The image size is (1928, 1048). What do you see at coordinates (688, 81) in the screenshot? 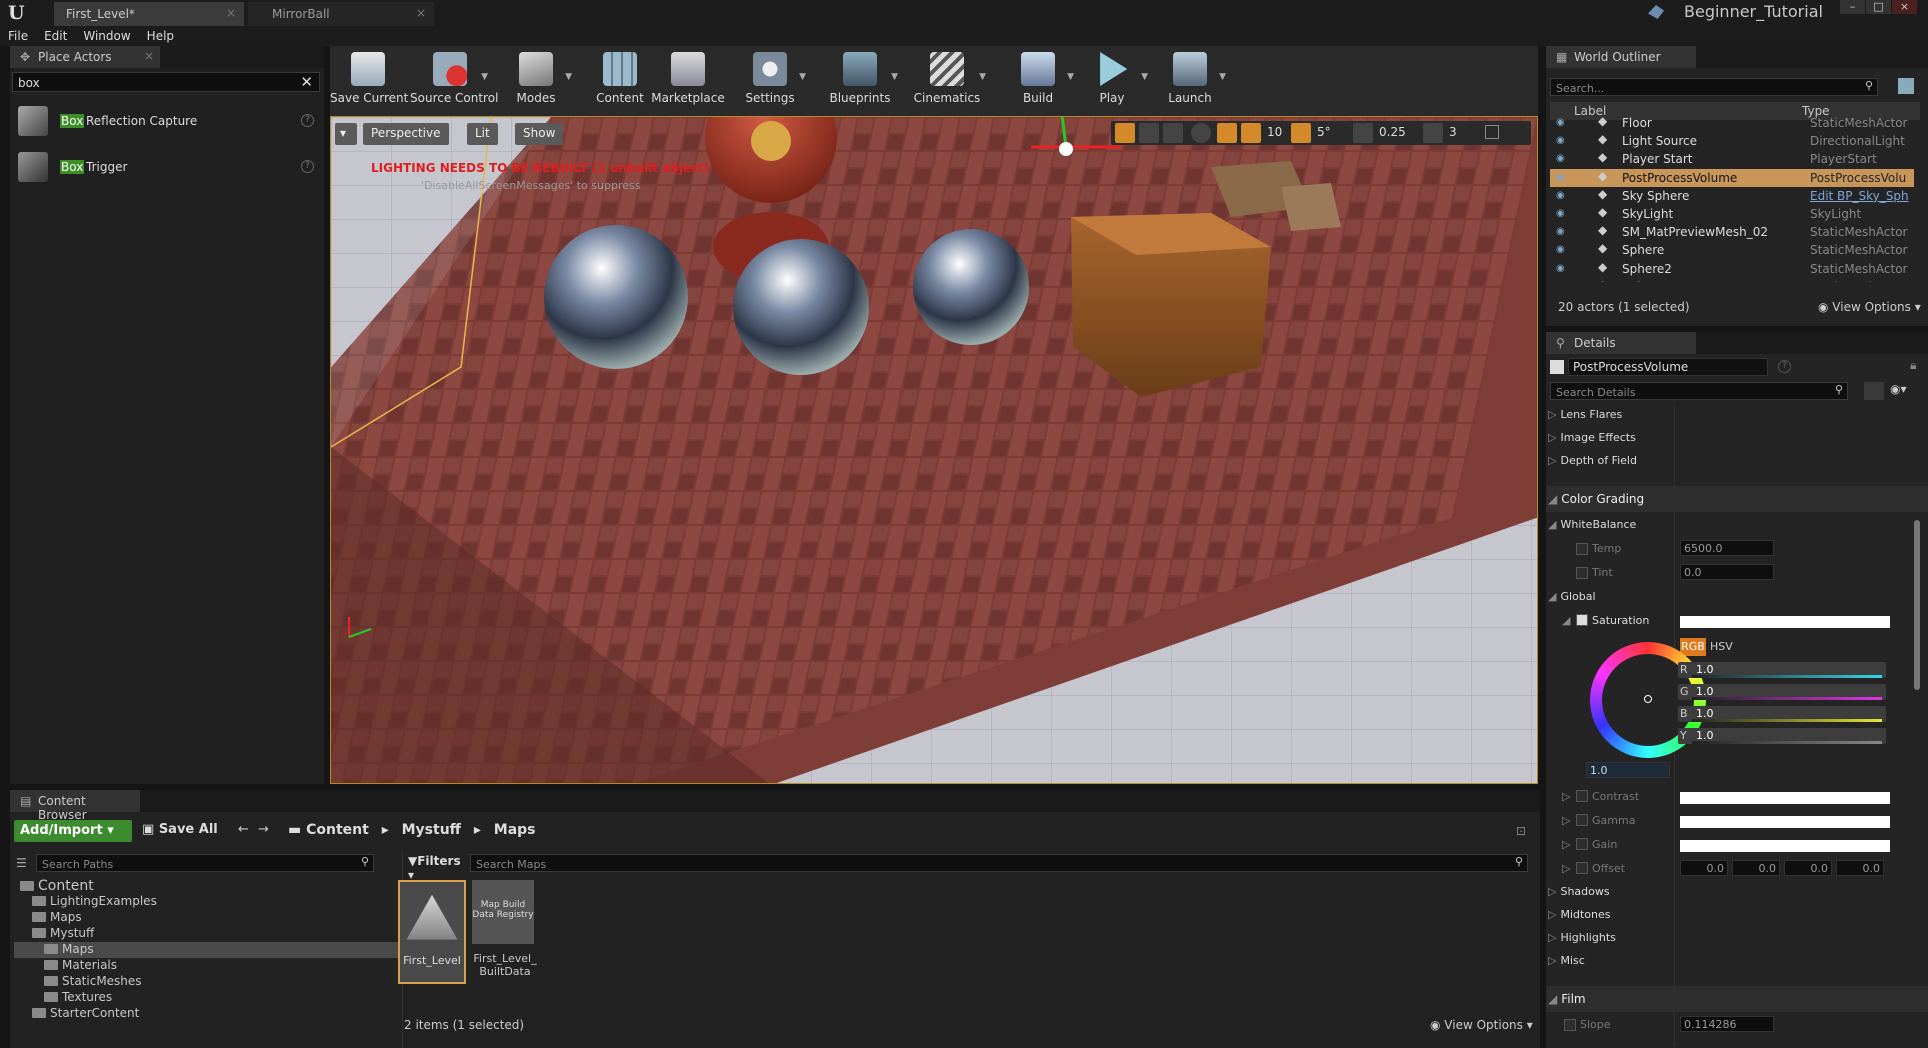
I see `marketplace-button: Marketplace` at bounding box center [688, 81].